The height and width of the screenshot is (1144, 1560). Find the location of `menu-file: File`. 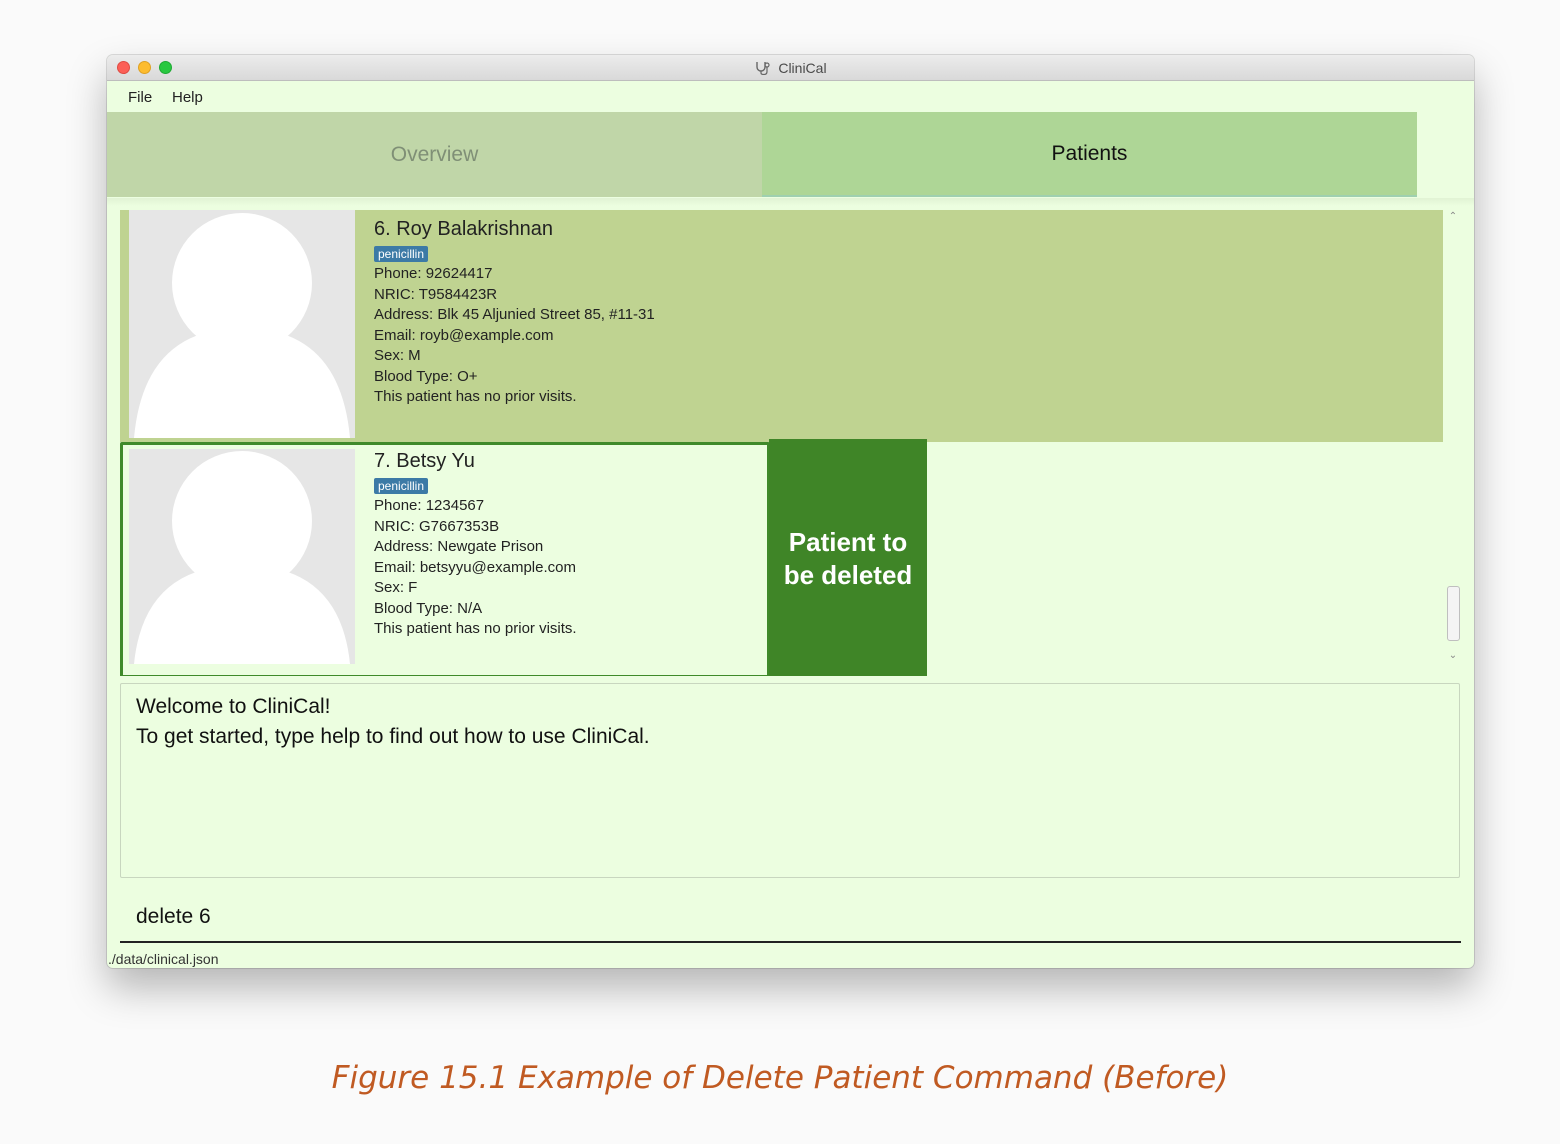

menu-file: File is located at coordinates (140, 97).